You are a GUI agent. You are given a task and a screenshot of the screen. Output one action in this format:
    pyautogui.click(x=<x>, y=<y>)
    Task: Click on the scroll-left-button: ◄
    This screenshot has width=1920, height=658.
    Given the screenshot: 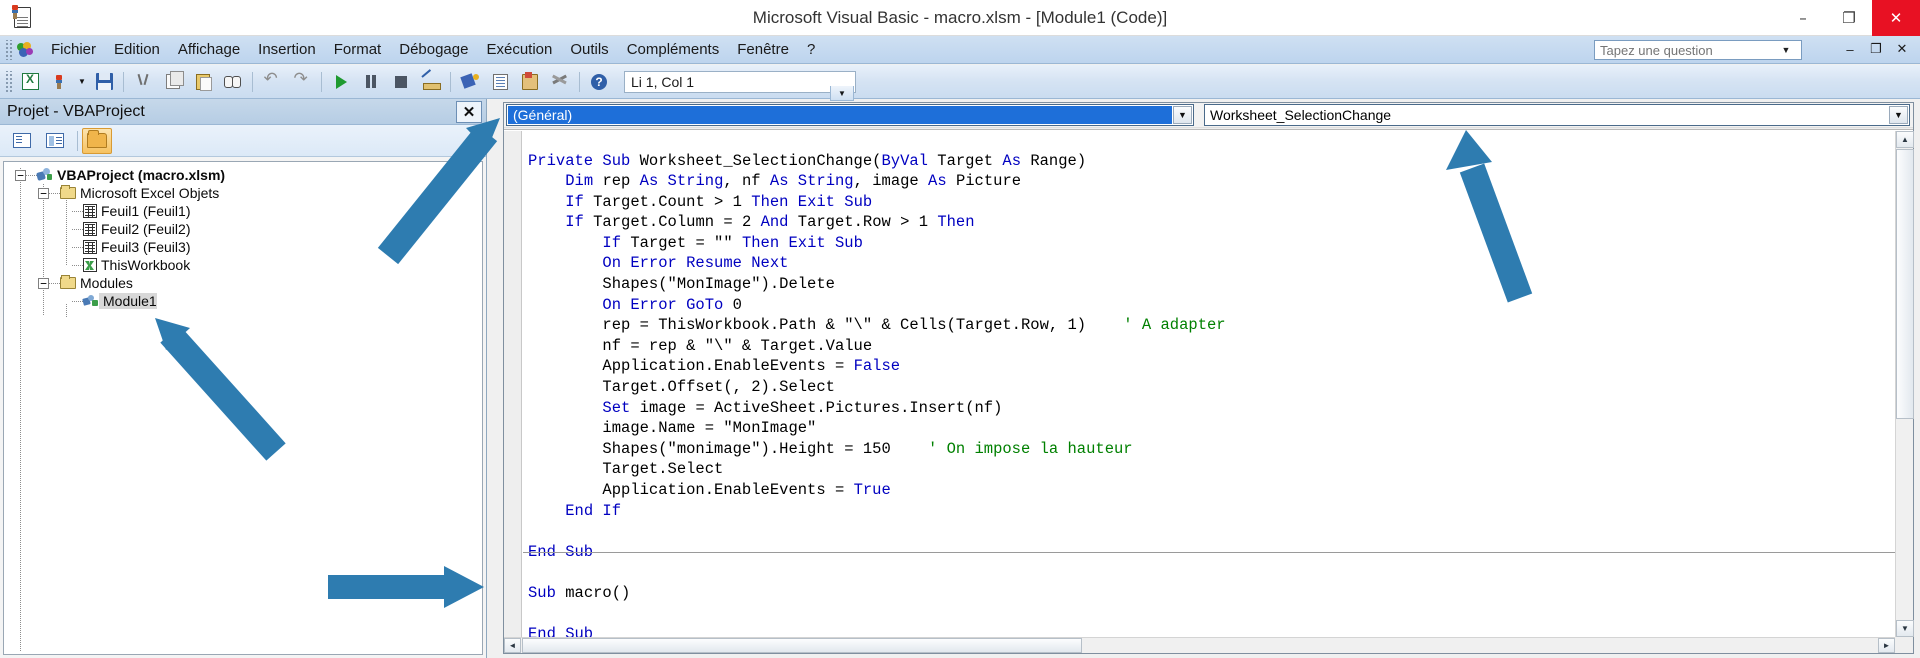 What is the action you would take?
    pyautogui.click(x=512, y=645)
    